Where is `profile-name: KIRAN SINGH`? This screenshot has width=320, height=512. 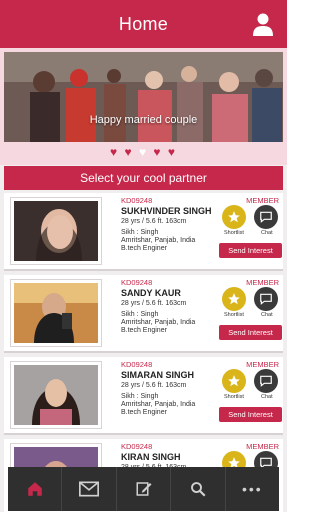 profile-name: KIRAN SINGH is located at coordinates (151, 457).